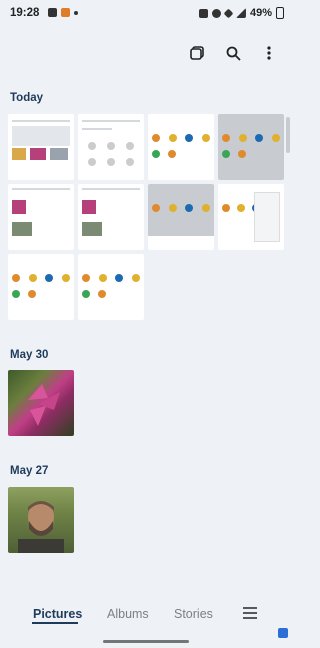 The width and height of the screenshot is (320, 648). I want to click on top-toolbar, so click(233, 53).